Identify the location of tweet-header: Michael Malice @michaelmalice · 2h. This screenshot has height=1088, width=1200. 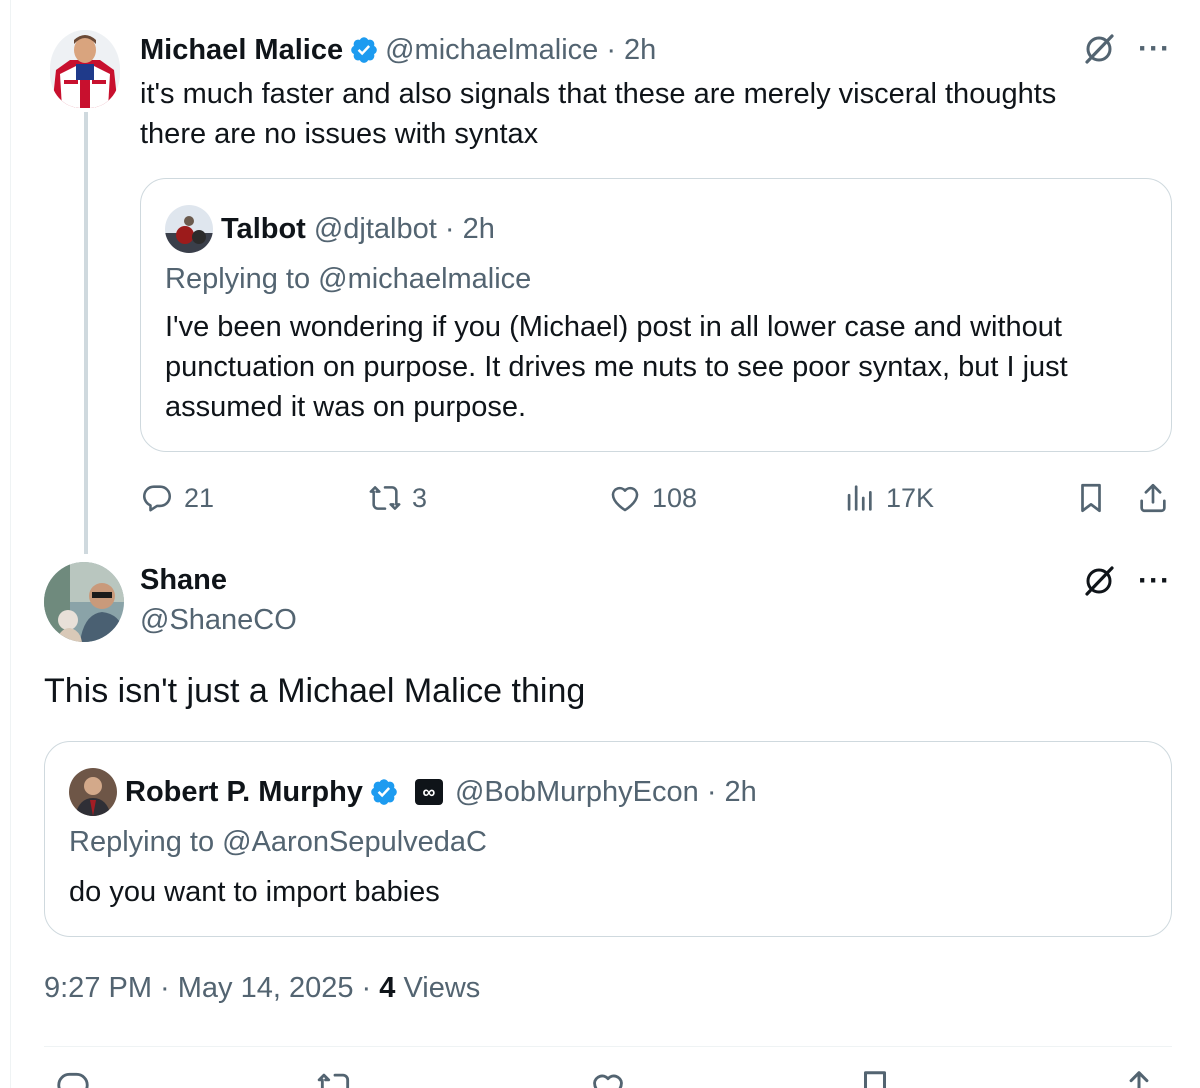
(398, 50).